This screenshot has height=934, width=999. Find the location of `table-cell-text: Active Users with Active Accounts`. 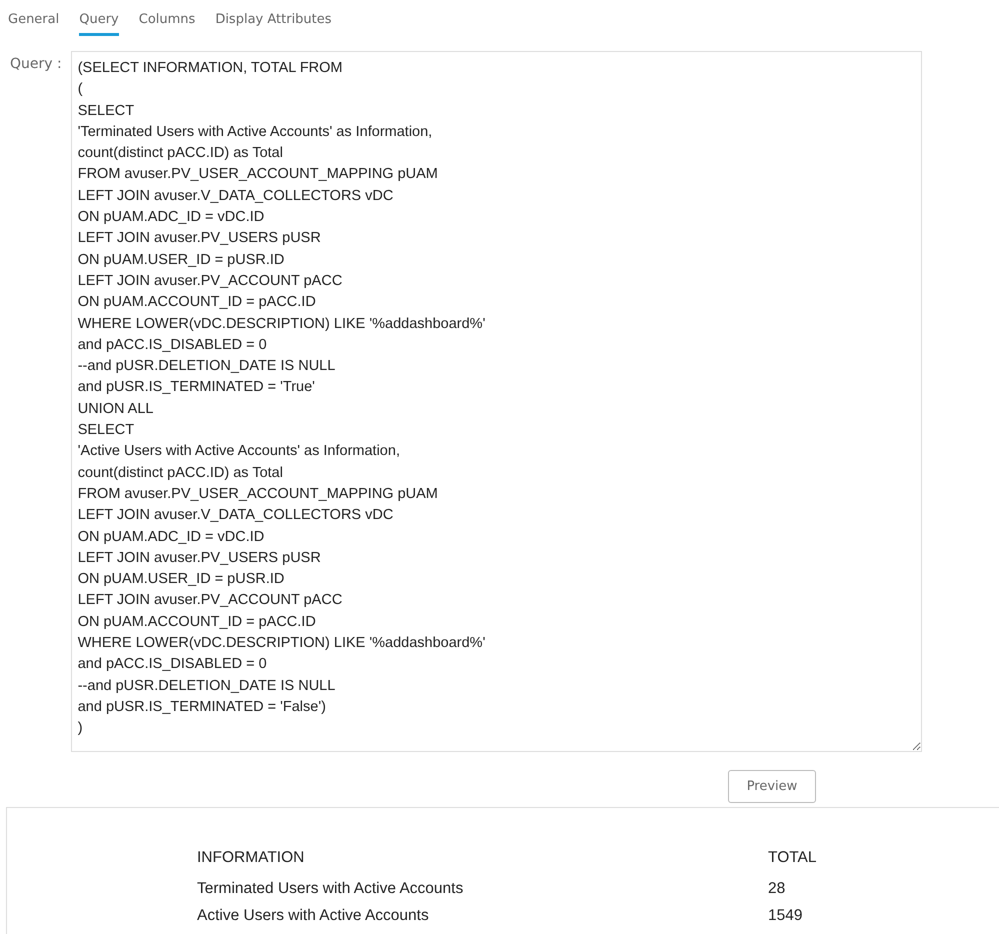

table-cell-text: Active Users with Active Accounts is located at coordinates (313, 915).